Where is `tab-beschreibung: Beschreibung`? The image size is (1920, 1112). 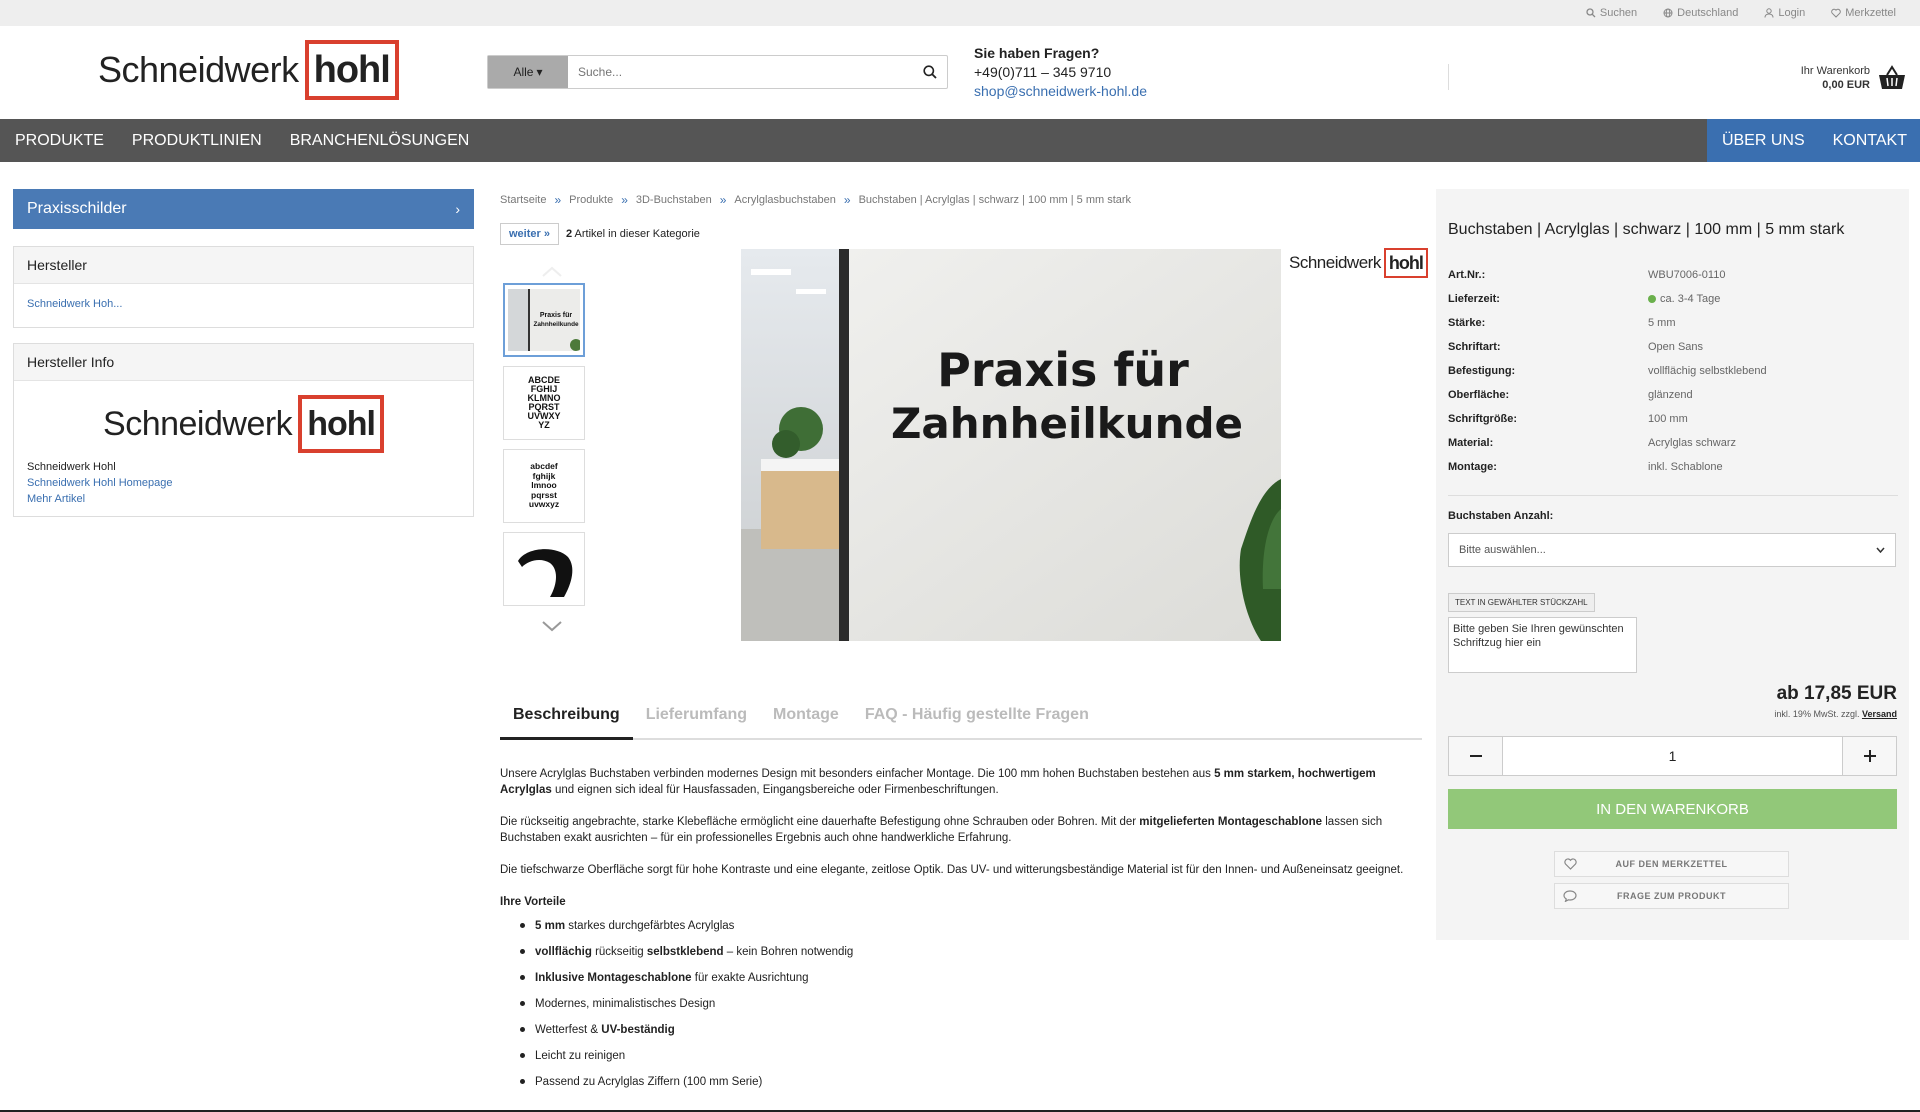 tab-beschreibung: Beschreibung is located at coordinates (566, 720).